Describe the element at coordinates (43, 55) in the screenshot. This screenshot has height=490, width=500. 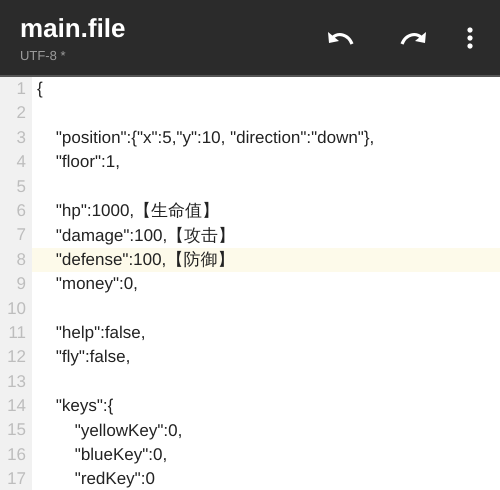
I see `encoding-label: UTF-8 *` at that location.